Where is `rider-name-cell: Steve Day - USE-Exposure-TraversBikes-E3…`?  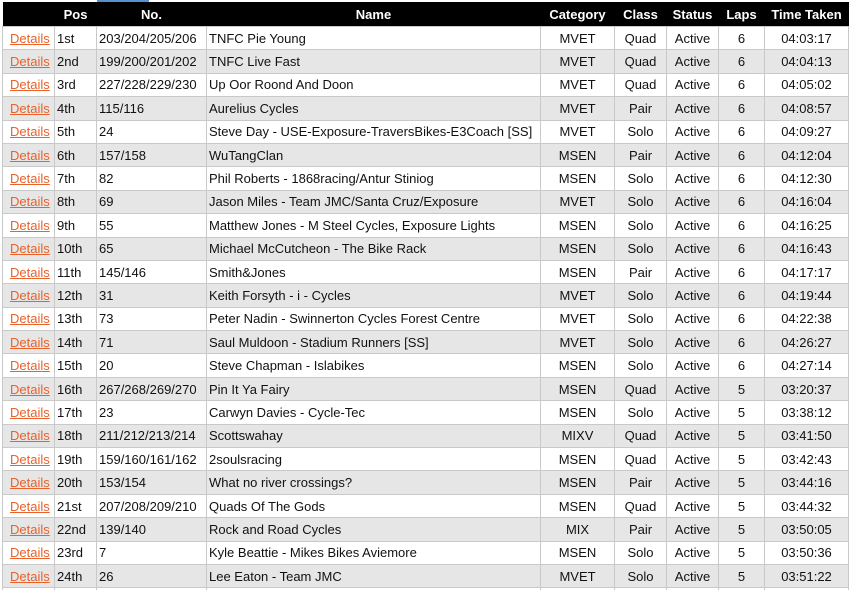 rider-name-cell: Steve Day - USE-Exposure-TraversBikes-E3… is located at coordinates (373, 131).